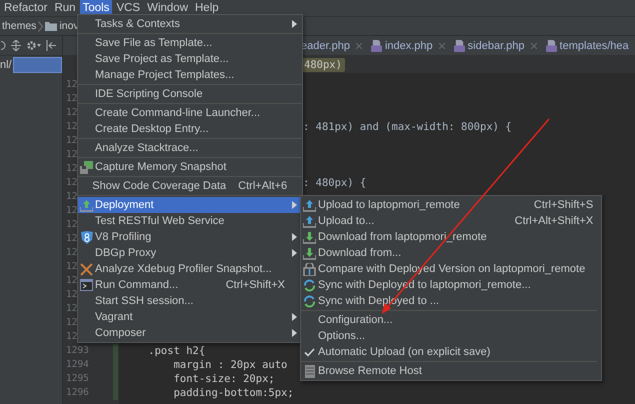 Image resolution: width=635 pixels, height=404 pixels. I want to click on menu-bar-item: Refactor, so click(25, 8).